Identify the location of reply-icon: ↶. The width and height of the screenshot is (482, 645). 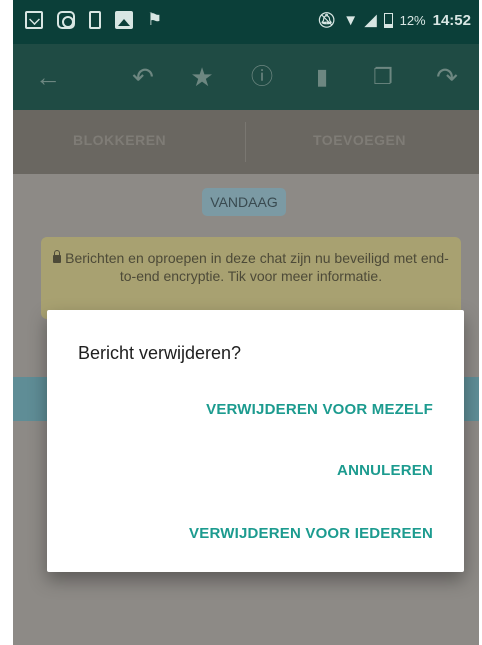
(143, 77).